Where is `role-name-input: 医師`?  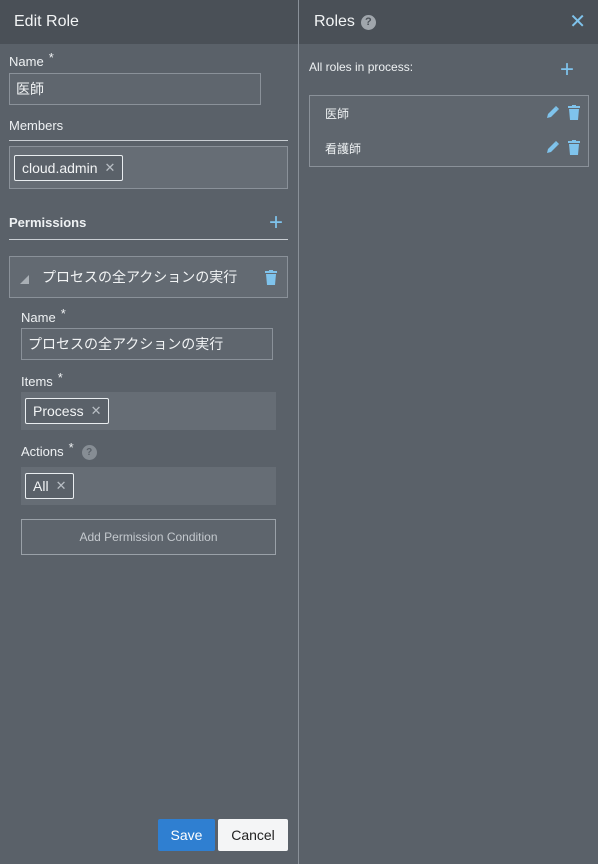 role-name-input: 医師 is located at coordinates (135, 89).